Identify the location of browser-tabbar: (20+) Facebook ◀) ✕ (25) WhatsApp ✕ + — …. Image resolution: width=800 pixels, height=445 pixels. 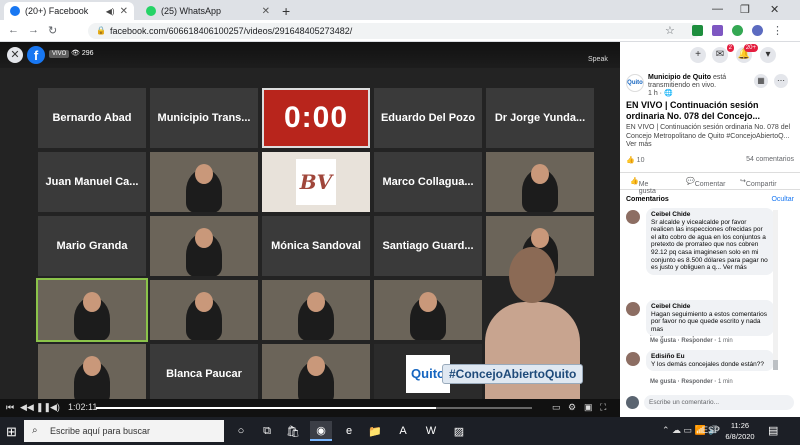
(400, 10).